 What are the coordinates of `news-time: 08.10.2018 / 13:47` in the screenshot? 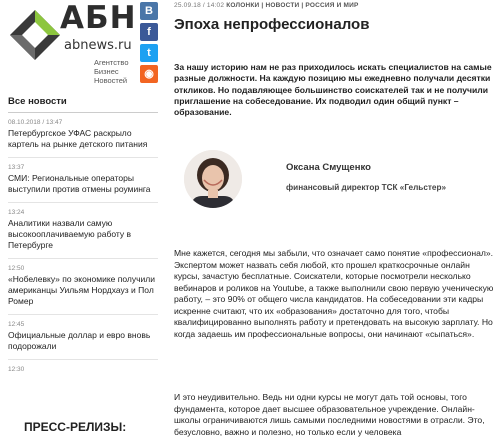 It's located at (35, 122).